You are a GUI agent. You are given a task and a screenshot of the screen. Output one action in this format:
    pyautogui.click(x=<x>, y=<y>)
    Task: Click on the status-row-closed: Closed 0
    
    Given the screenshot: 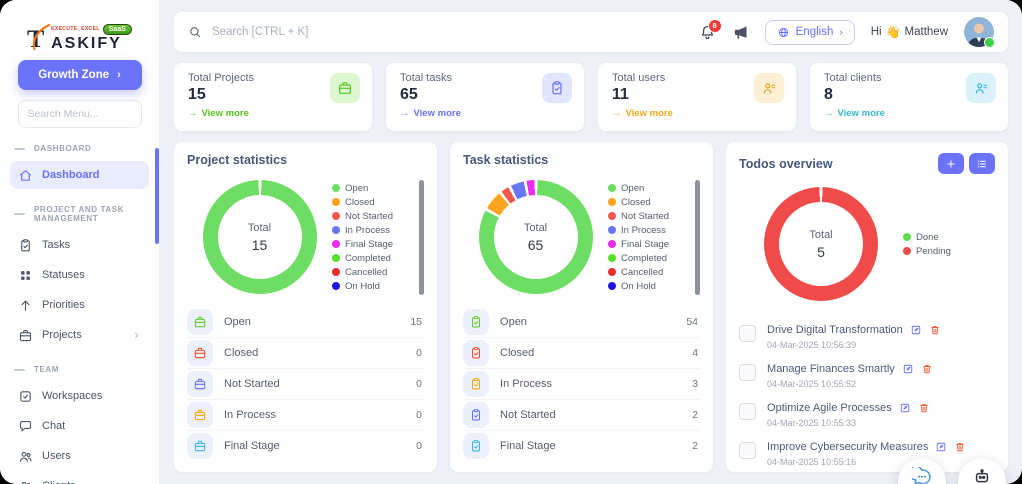 What is the action you would take?
    pyautogui.click(x=306, y=352)
    